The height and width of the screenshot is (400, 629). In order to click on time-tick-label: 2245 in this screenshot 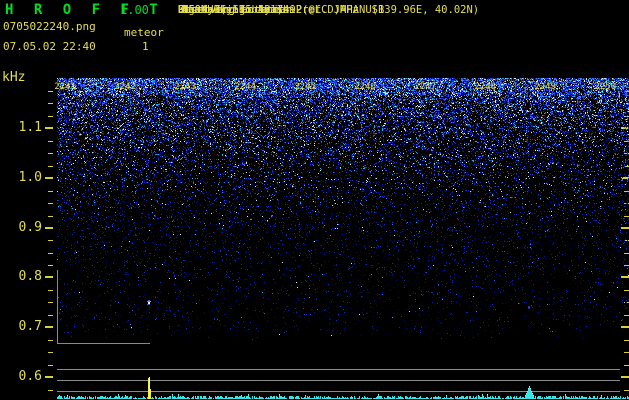, I will do `click(305, 87)`.